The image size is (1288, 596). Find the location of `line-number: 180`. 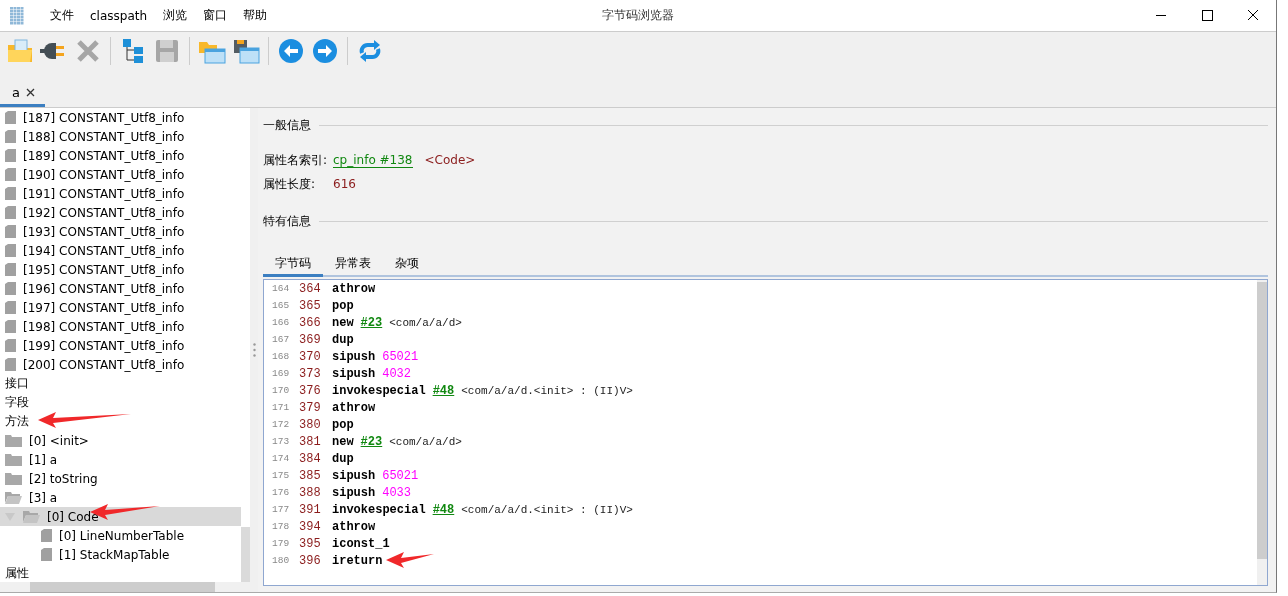

line-number: 180 is located at coordinates (281, 560).